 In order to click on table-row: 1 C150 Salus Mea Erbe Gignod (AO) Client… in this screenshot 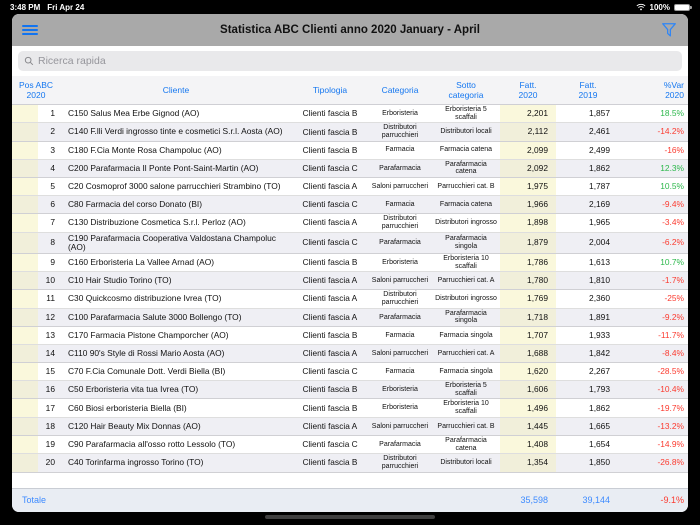, I will do `click(350, 114)`.